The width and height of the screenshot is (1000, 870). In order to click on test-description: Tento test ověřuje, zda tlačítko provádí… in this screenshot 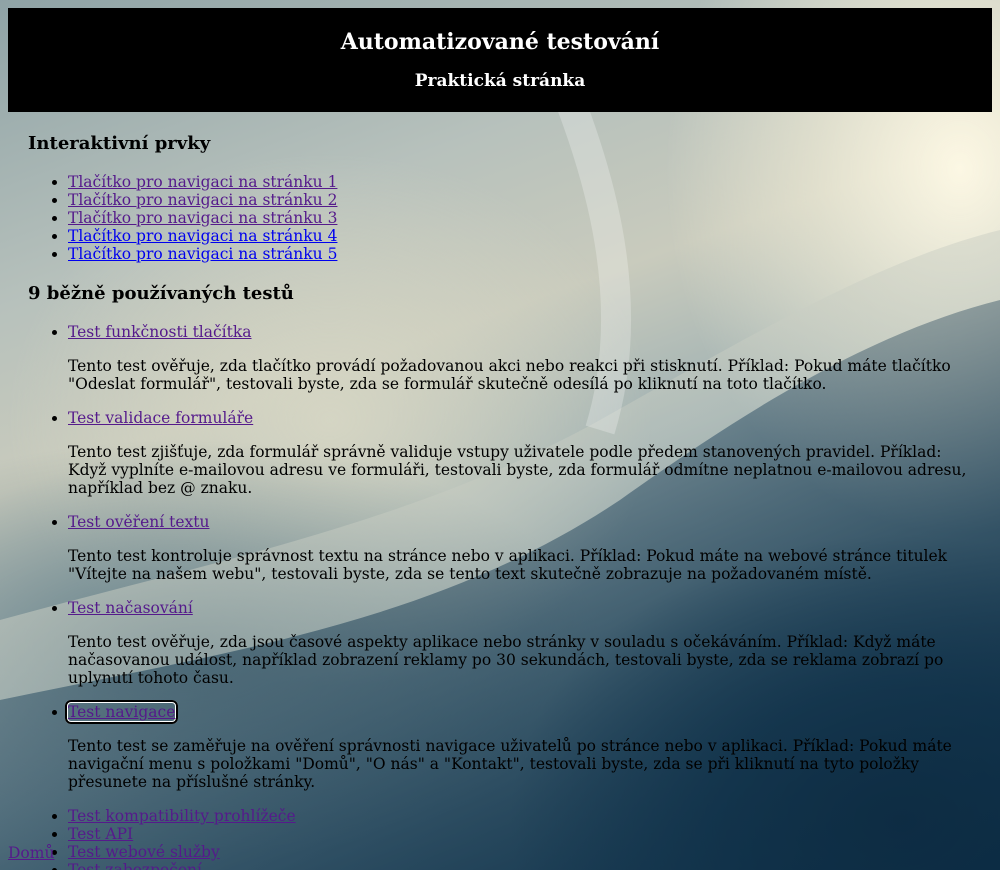, I will do `click(509, 375)`.